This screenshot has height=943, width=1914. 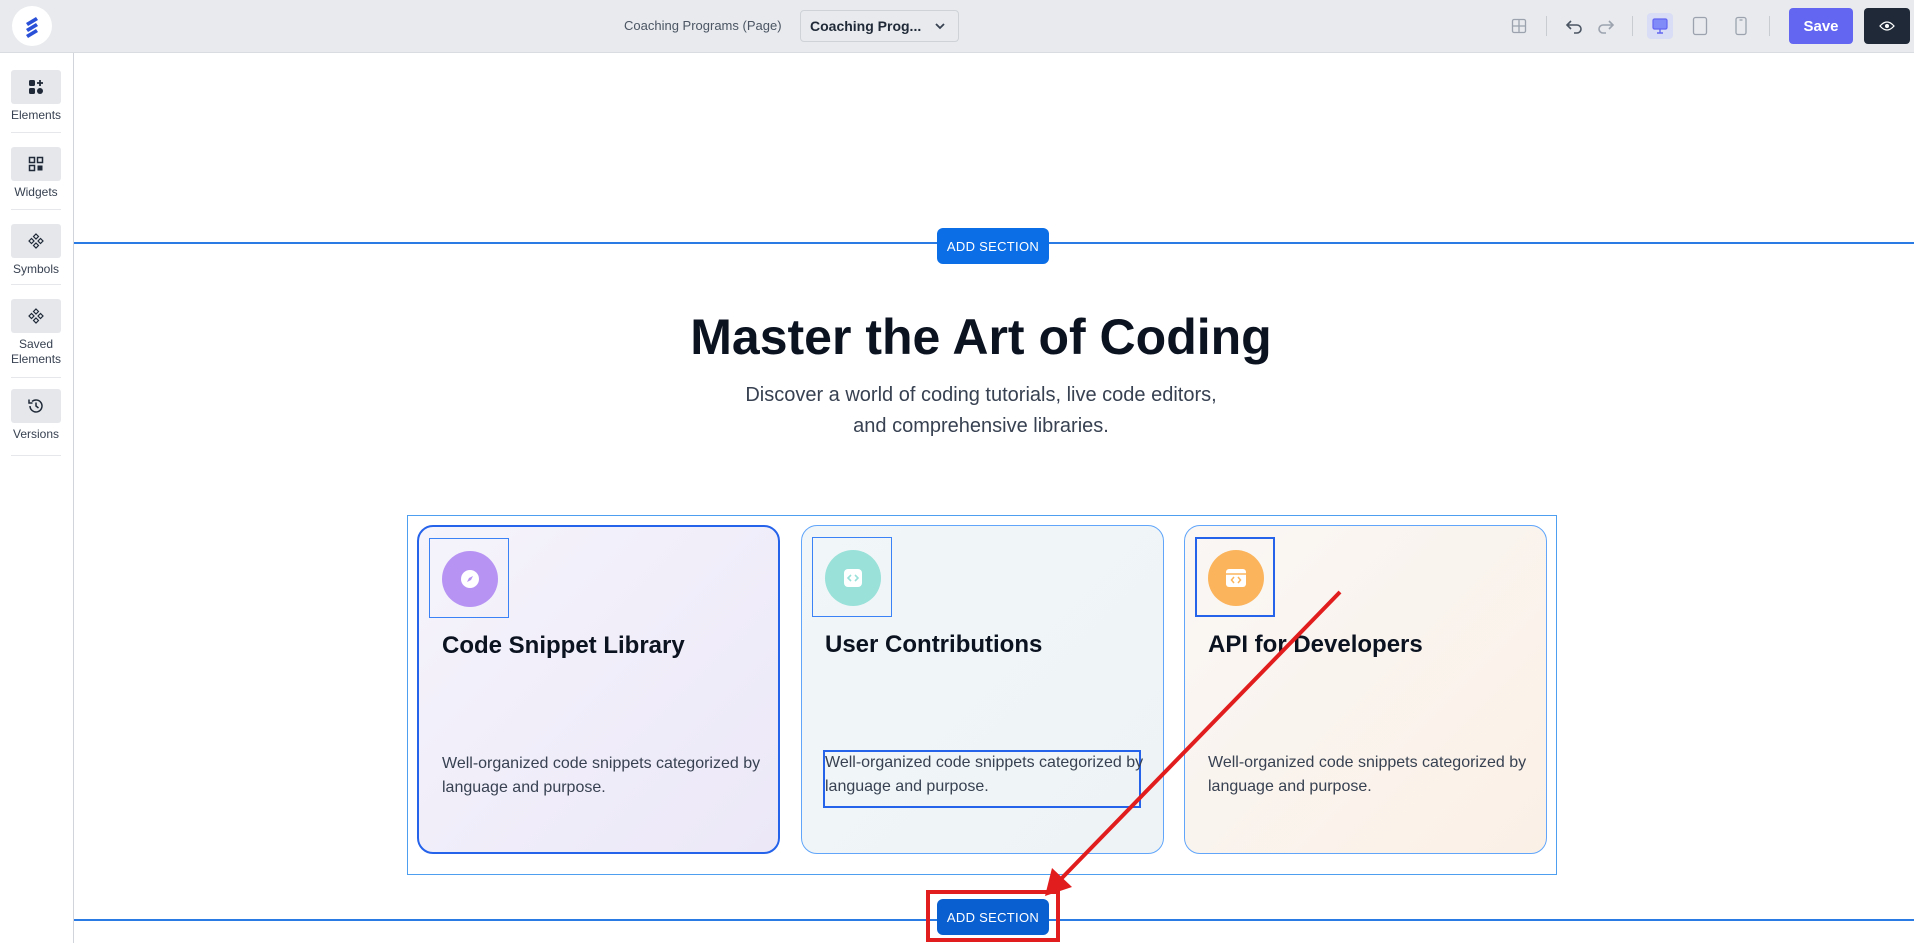 What do you see at coordinates (993, 246) in the screenshot?
I see `add-section-button: ADD SECTION` at bounding box center [993, 246].